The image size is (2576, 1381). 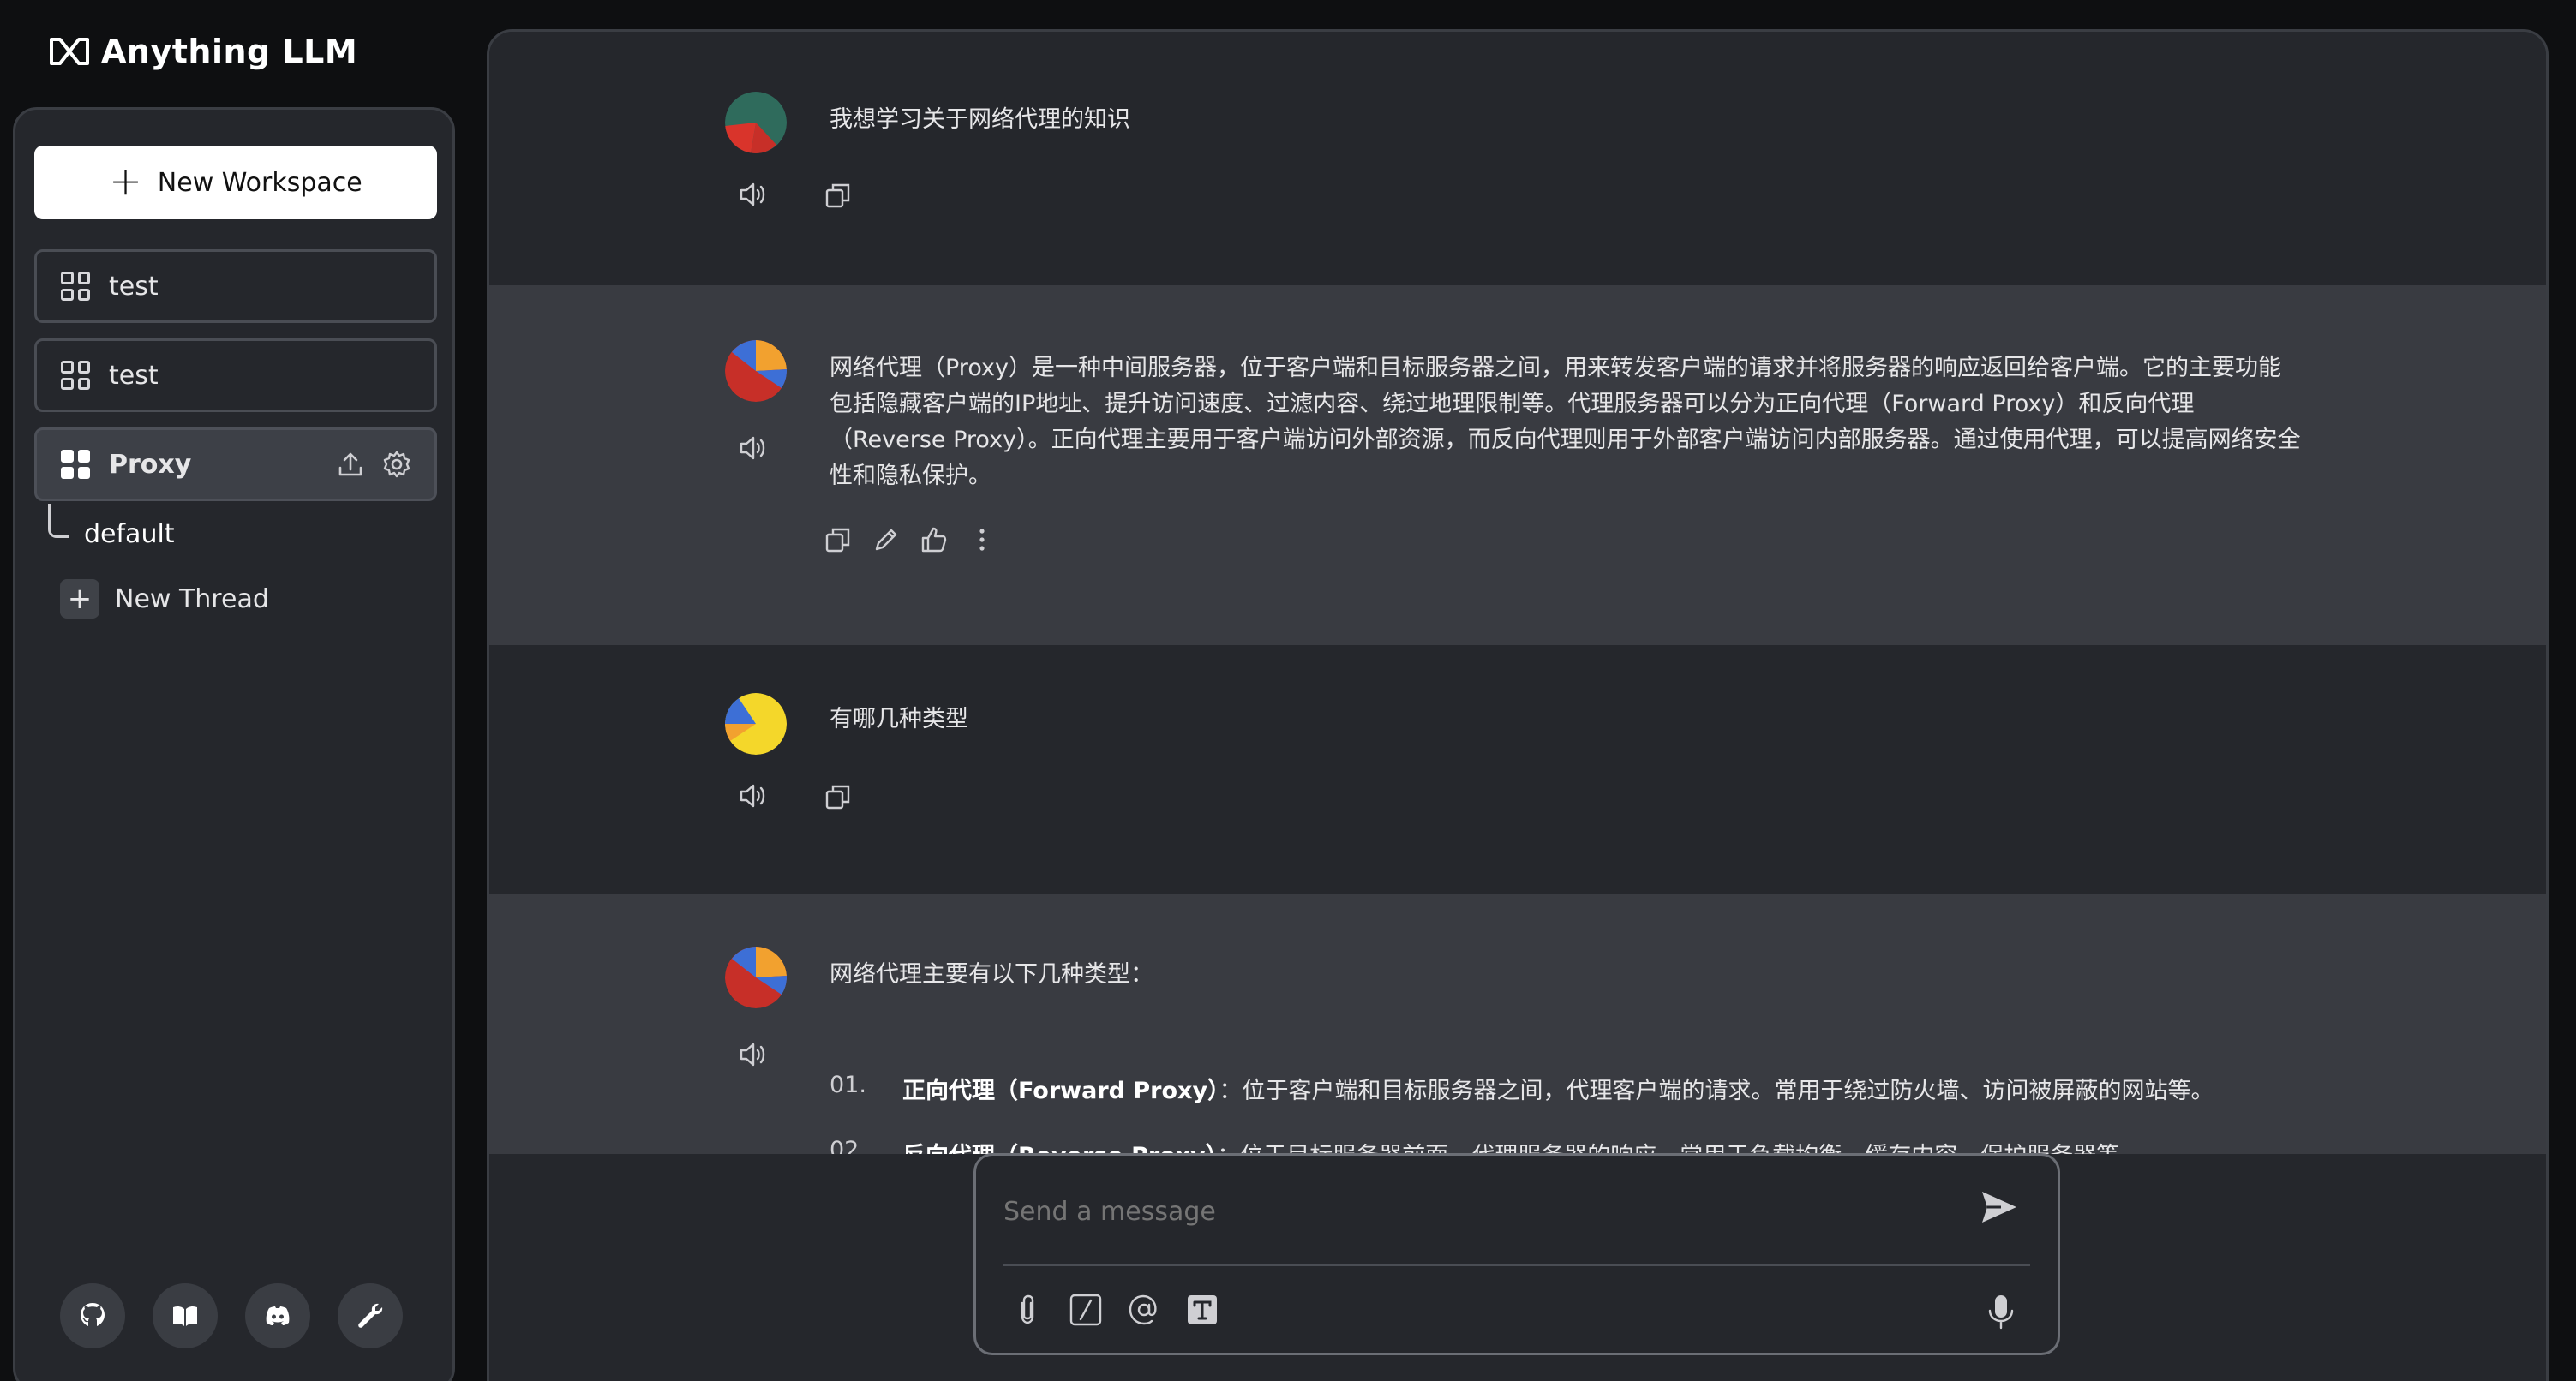 I want to click on github-button, so click(x=92, y=1315).